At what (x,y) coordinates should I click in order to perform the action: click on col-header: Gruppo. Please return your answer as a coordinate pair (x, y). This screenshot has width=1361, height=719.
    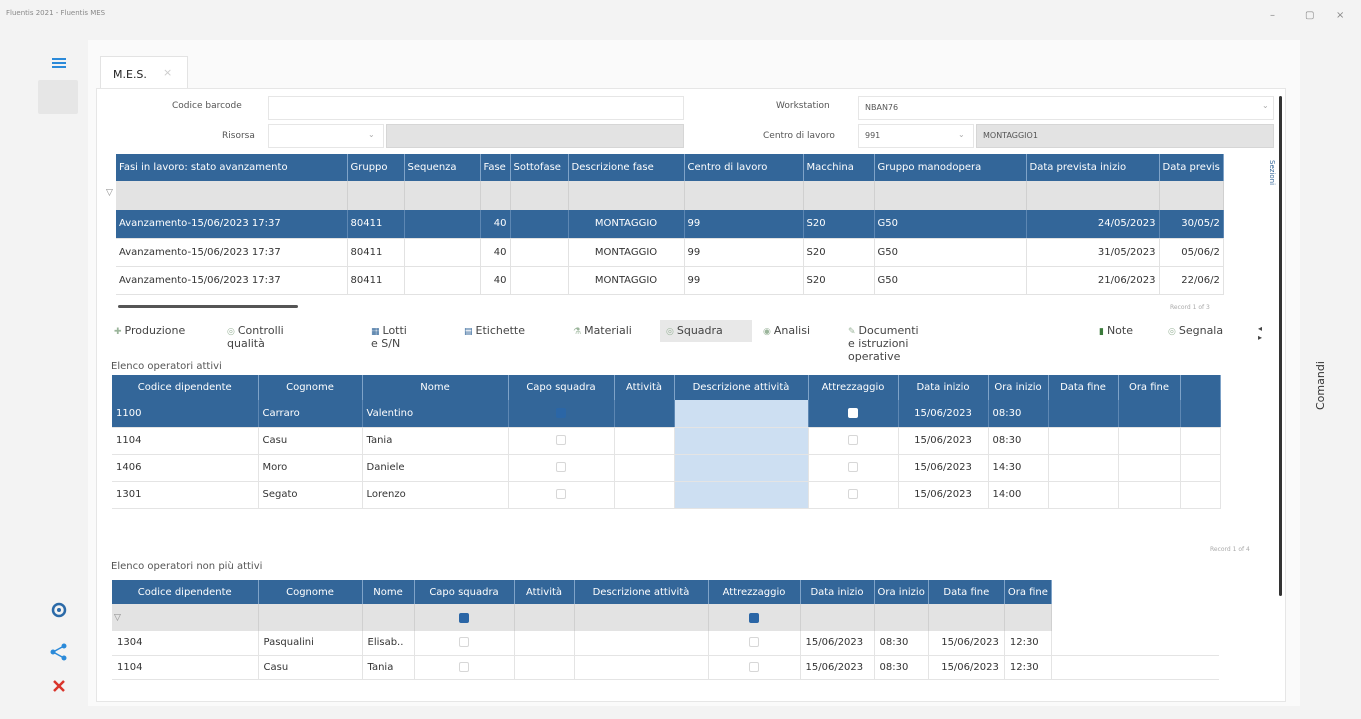
    Looking at the image, I should click on (376, 167).